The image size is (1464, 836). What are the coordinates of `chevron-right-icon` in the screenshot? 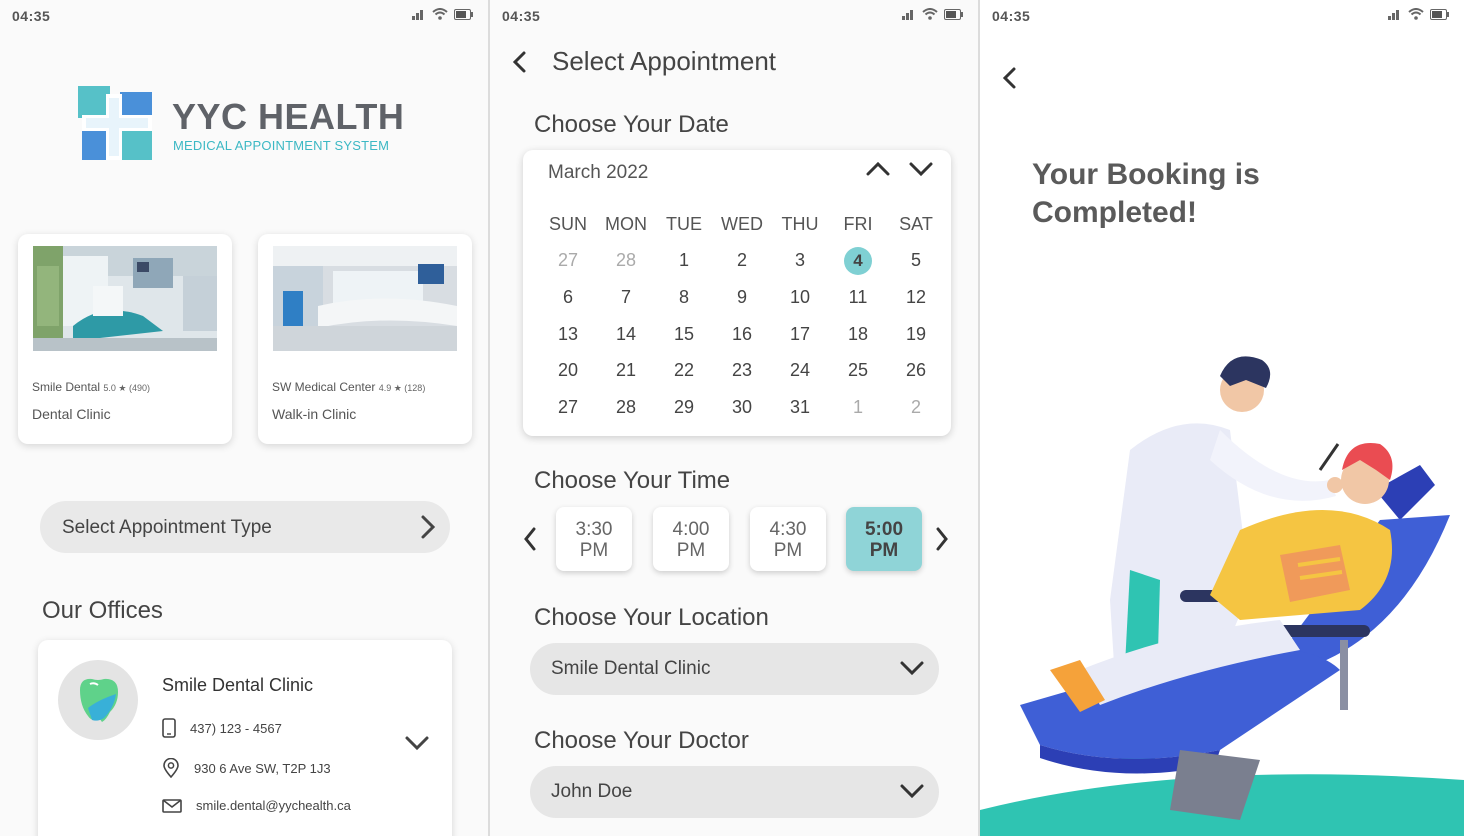 It's located at (942, 539).